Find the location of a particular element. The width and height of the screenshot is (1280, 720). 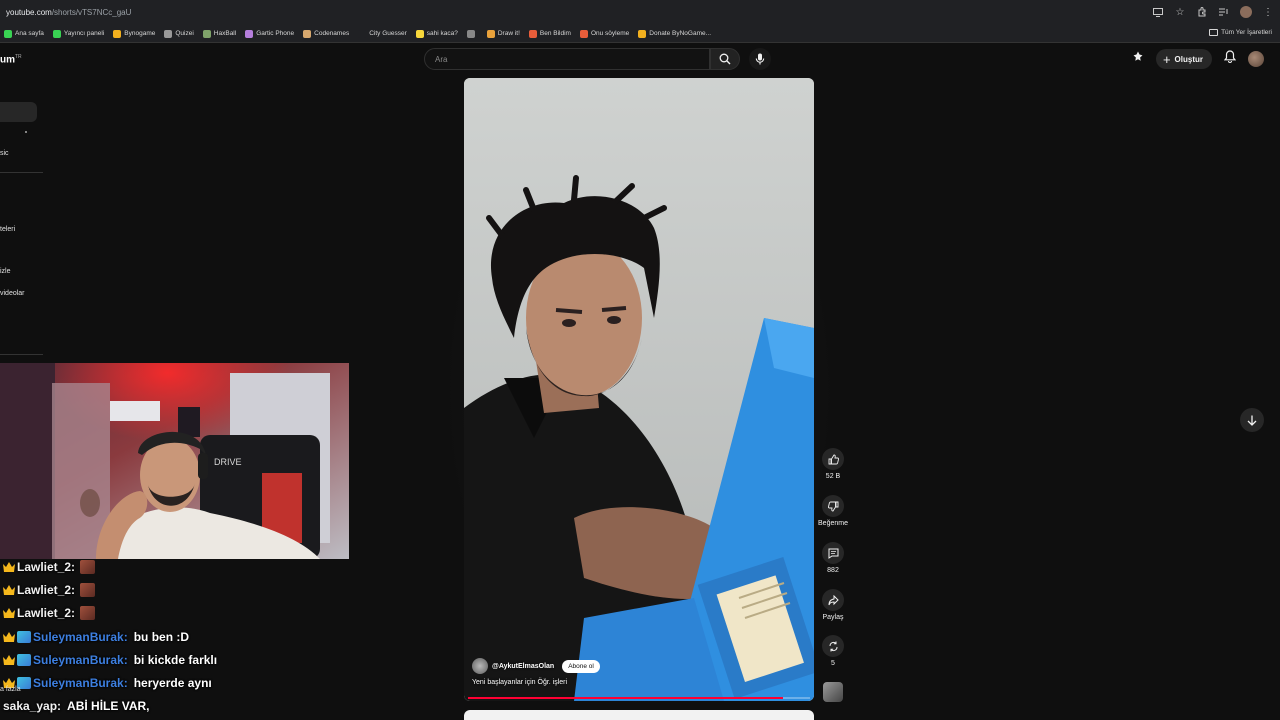

bookmark-item: City Guesser is located at coordinates (382, 33).